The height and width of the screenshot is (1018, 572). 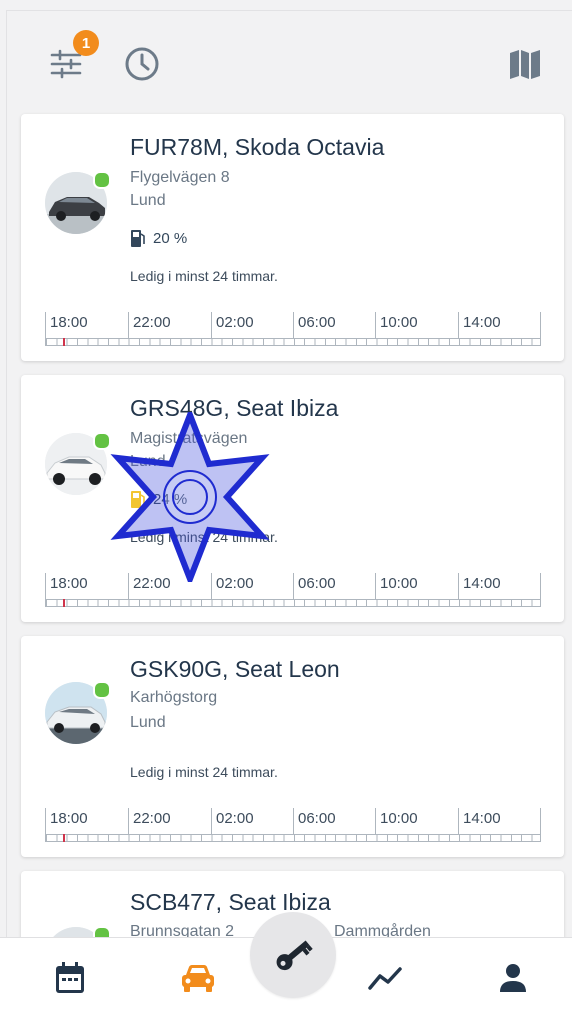 I want to click on key-button, so click(x=293, y=955).